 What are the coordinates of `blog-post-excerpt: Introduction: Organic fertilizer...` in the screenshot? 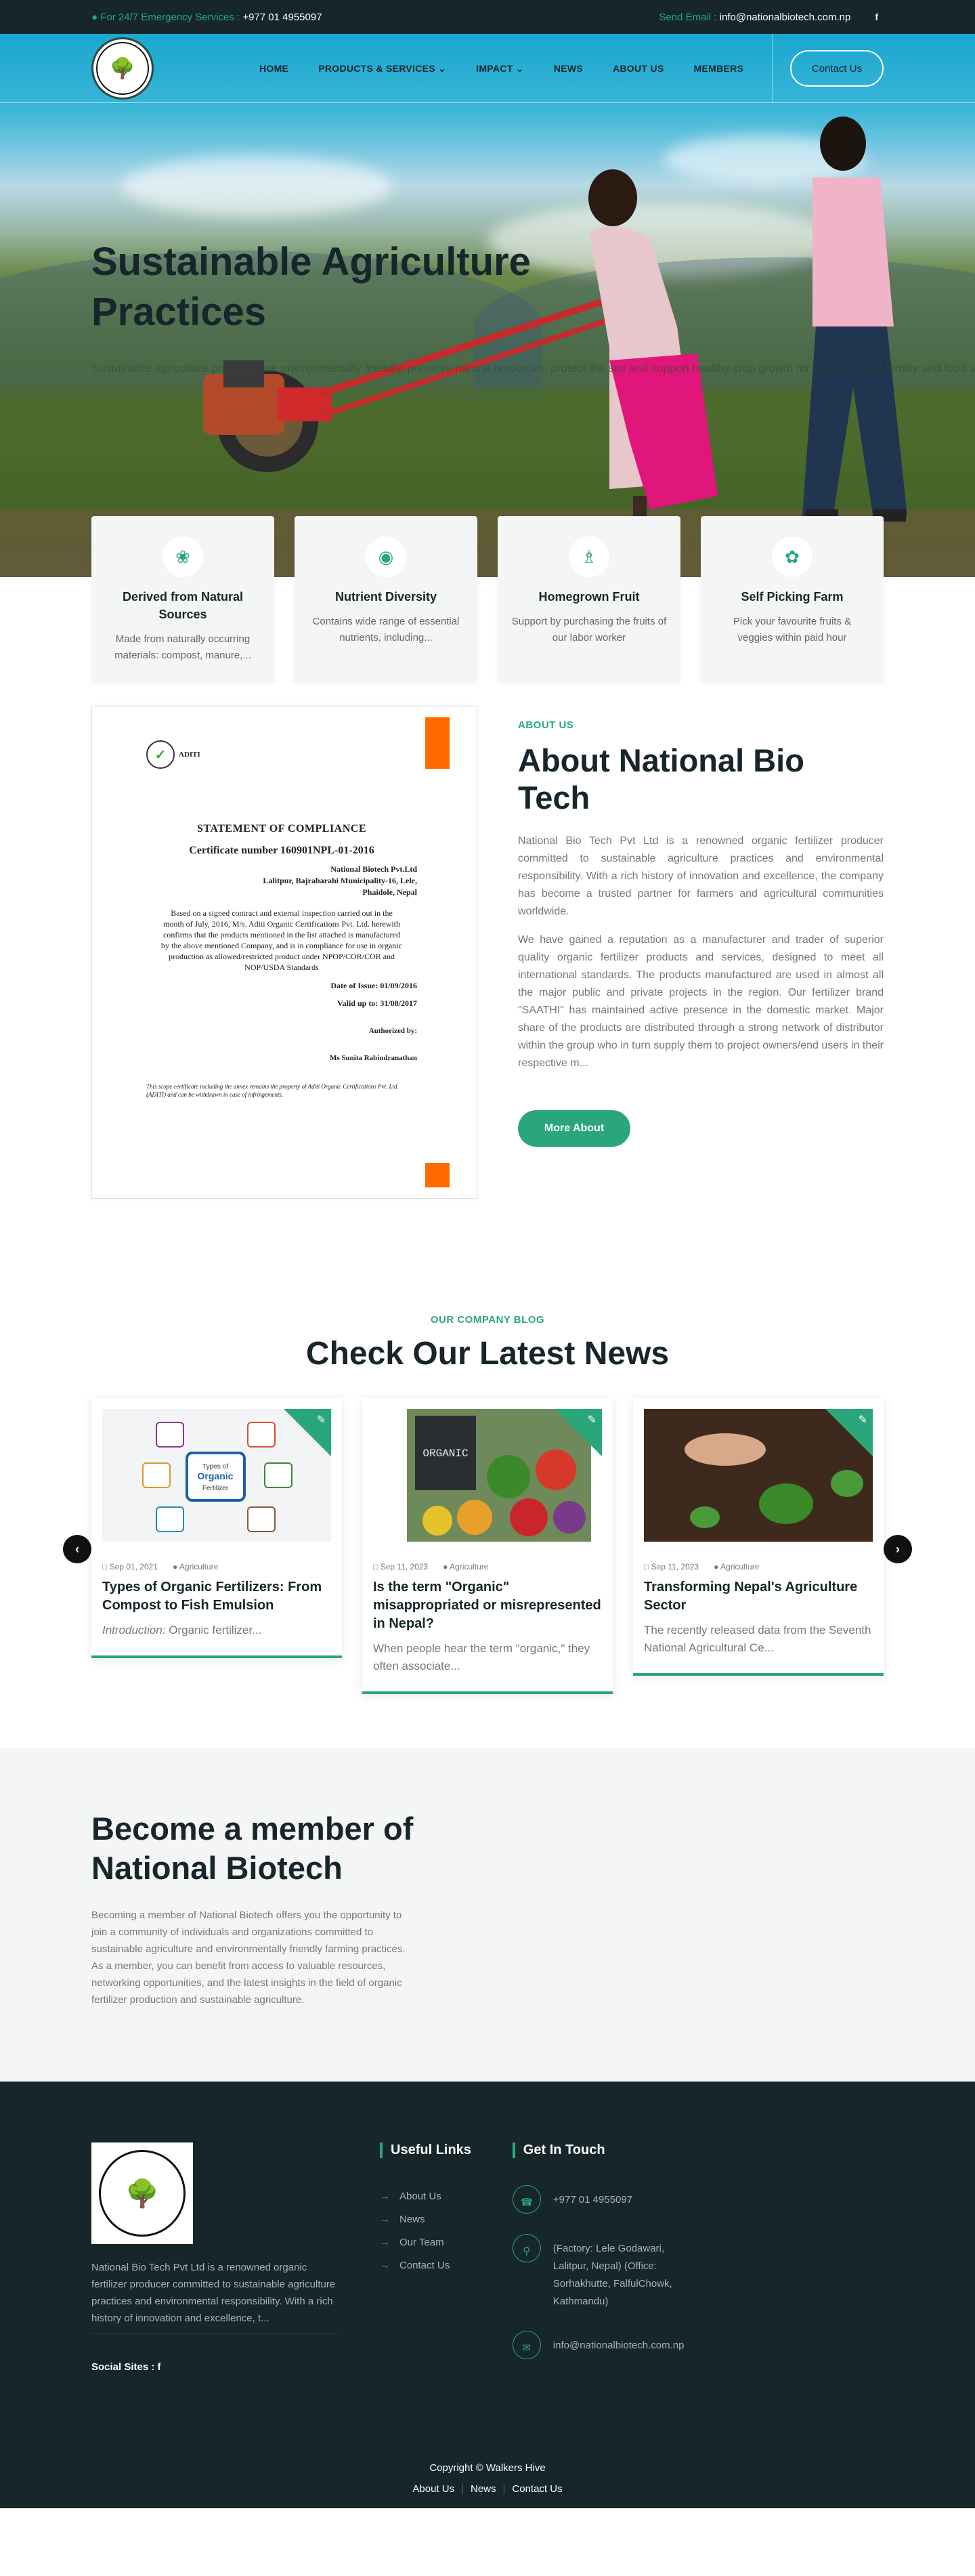 It's located at (216, 1630).